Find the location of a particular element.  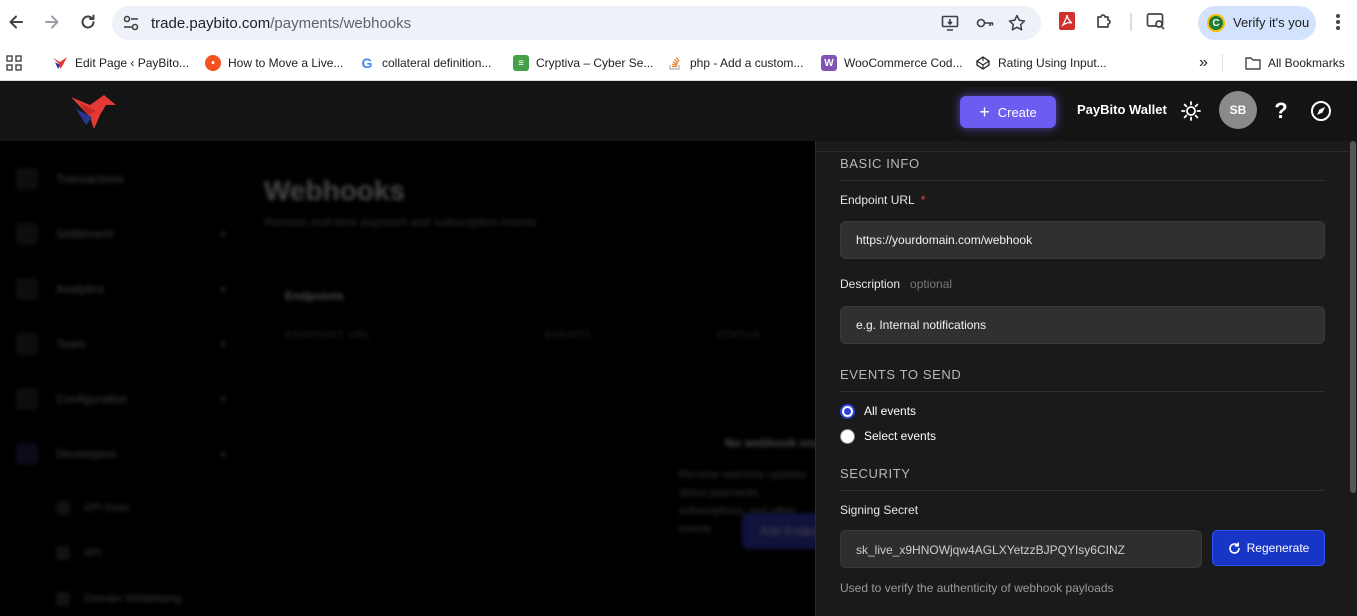

radio-label: Select events is located at coordinates (900, 436).